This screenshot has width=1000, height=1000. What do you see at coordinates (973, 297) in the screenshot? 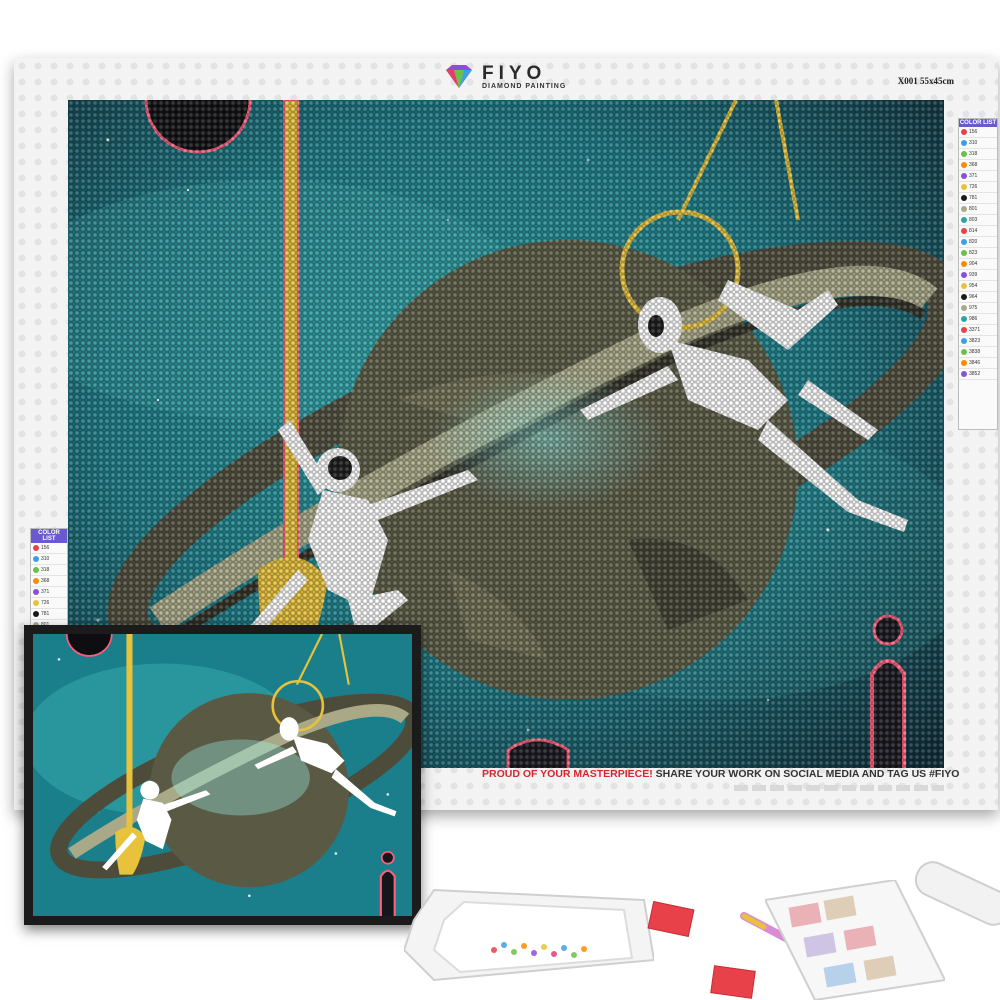
I see `color-code: 964` at bounding box center [973, 297].